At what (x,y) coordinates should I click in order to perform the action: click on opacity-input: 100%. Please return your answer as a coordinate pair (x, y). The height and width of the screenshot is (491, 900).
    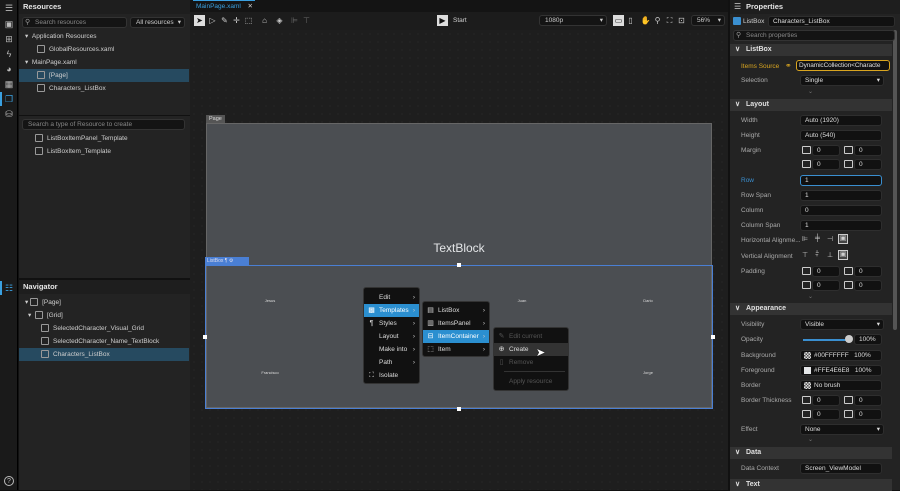
    Looking at the image, I should click on (868, 339).